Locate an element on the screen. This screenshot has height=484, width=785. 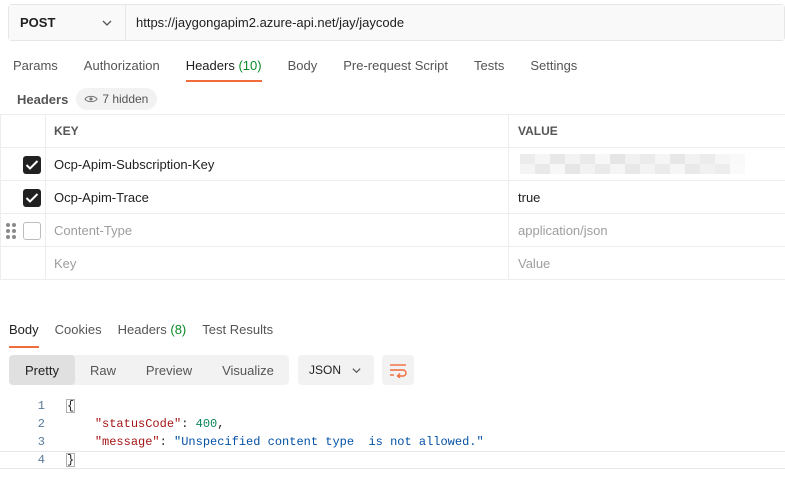
table-row: Content-Type application/json is located at coordinates (392, 230).